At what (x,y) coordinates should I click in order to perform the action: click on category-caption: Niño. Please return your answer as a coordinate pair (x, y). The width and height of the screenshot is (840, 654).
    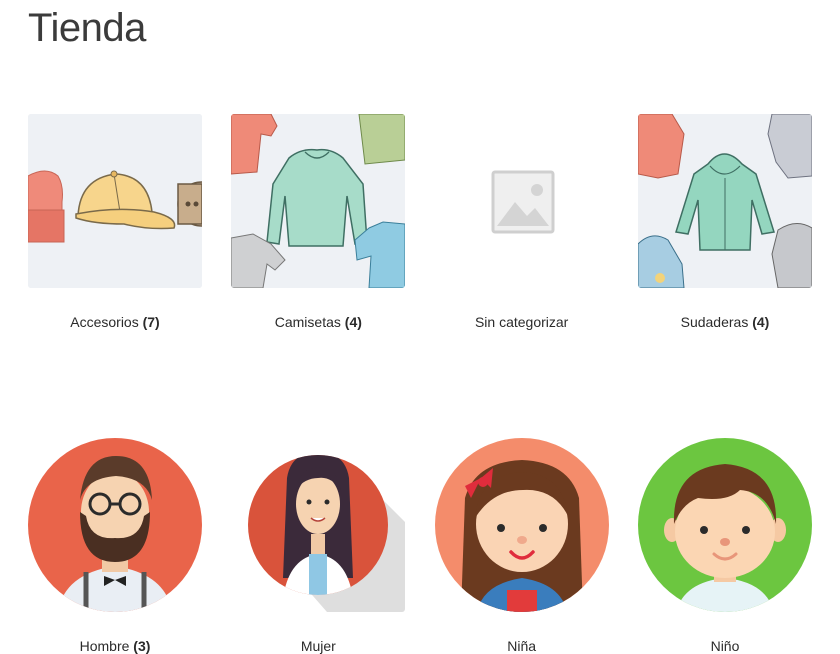
    Looking at the image, I should click on (725, 646).